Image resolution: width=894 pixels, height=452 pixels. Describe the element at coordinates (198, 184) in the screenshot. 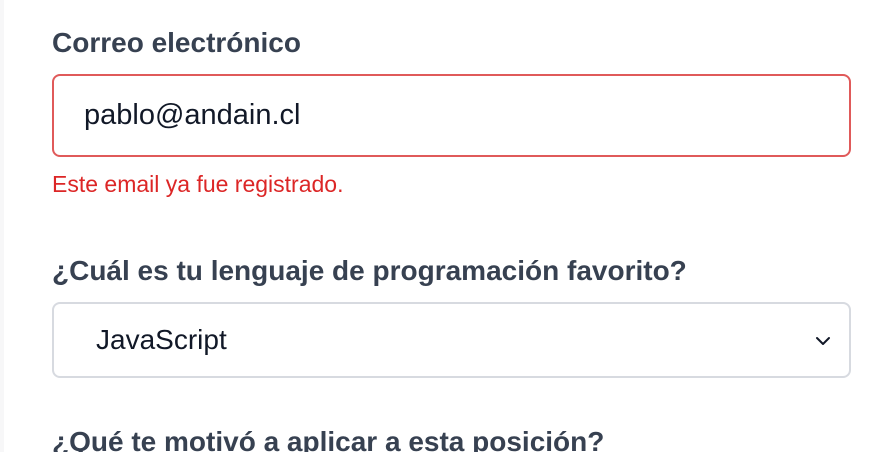

I see `email-error-message: Este email ya fue registrado.` at that location.